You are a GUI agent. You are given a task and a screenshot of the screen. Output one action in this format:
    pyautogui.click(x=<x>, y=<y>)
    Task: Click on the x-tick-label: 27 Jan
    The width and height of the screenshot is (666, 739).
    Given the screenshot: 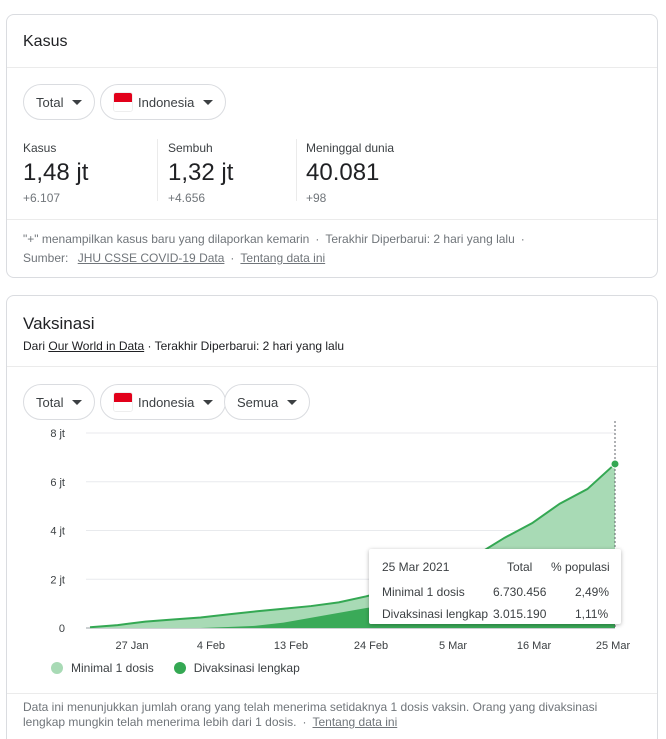 What is the action you would take?
    pyautogui.click(x=131, y=646)
    